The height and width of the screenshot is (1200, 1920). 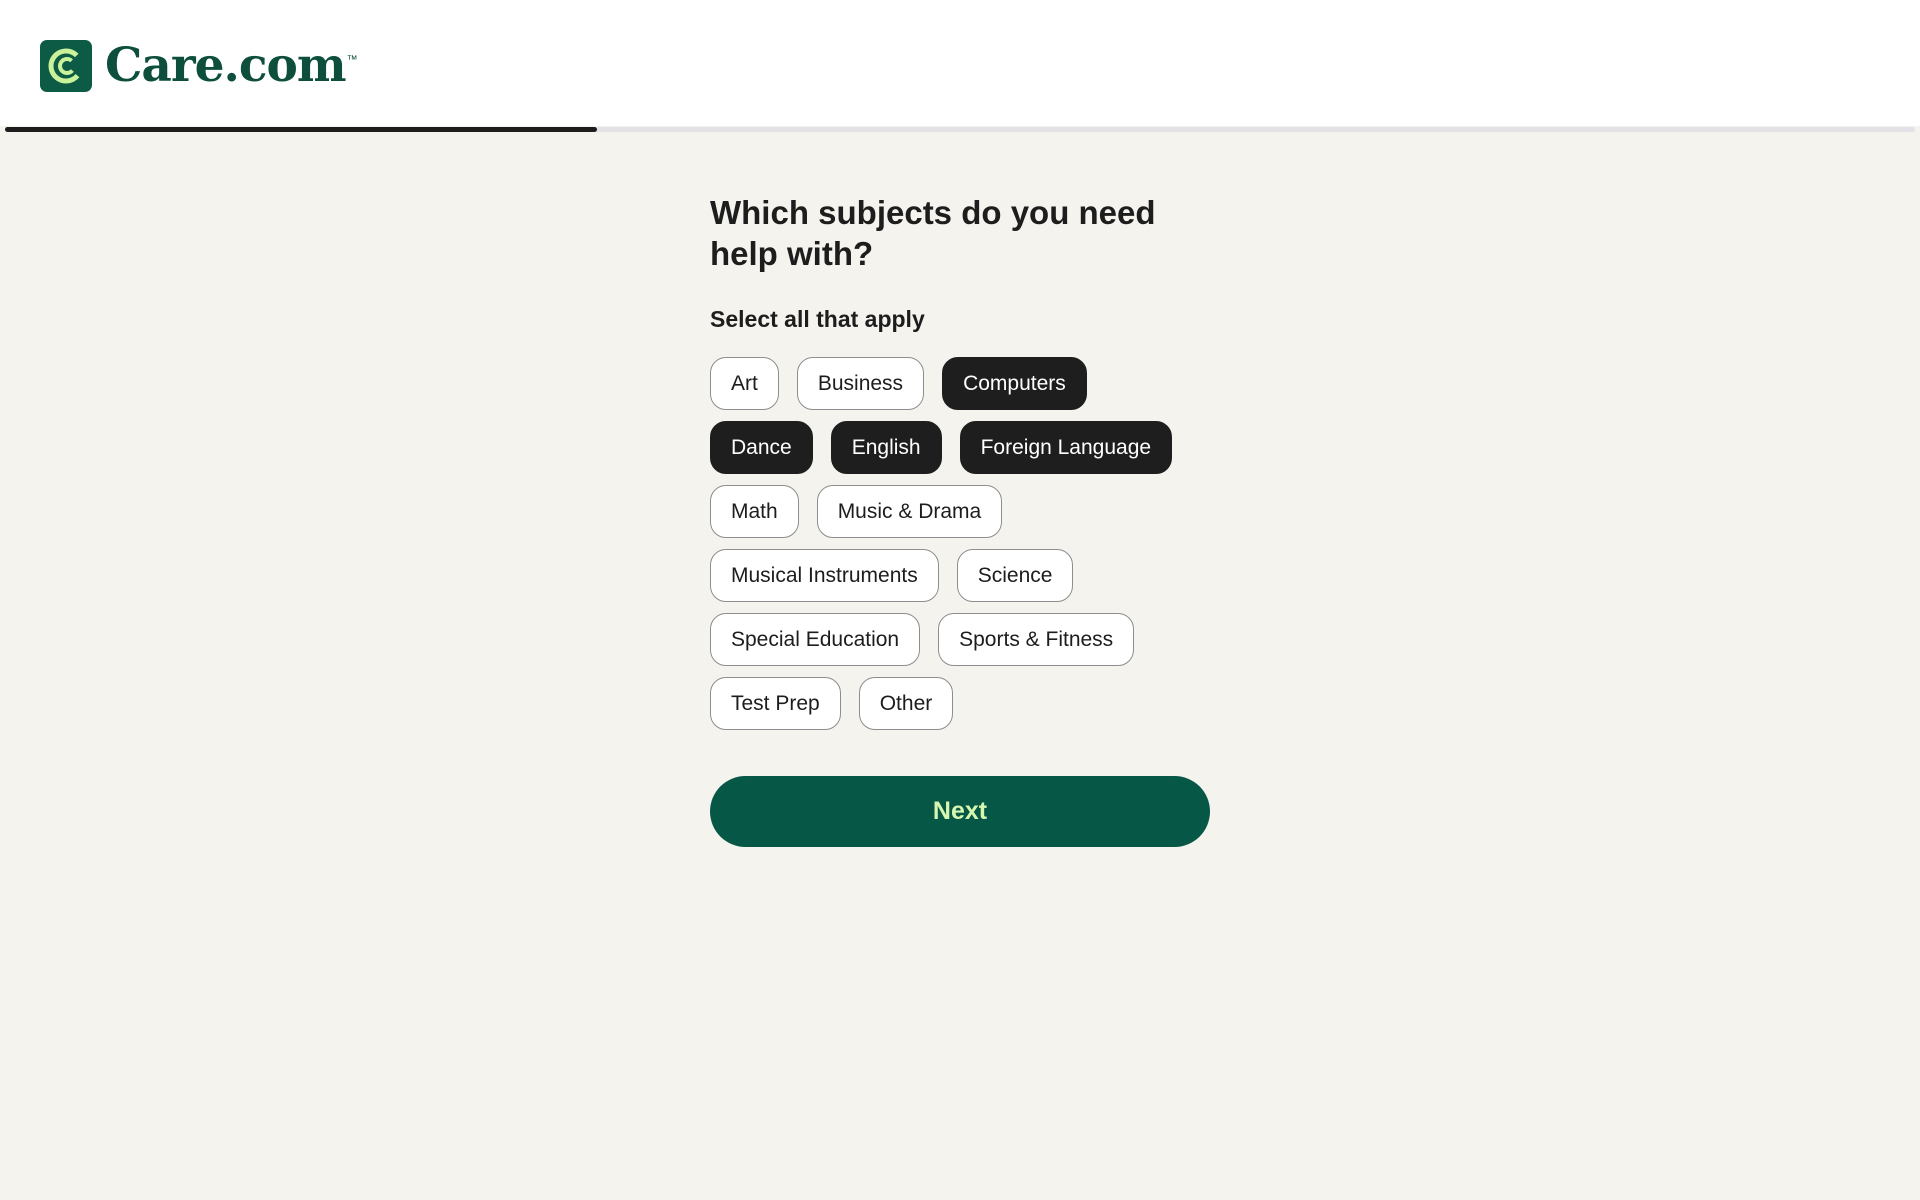 I want to click on subject-row: Math Music & Drama, so click(x=960, y=511).